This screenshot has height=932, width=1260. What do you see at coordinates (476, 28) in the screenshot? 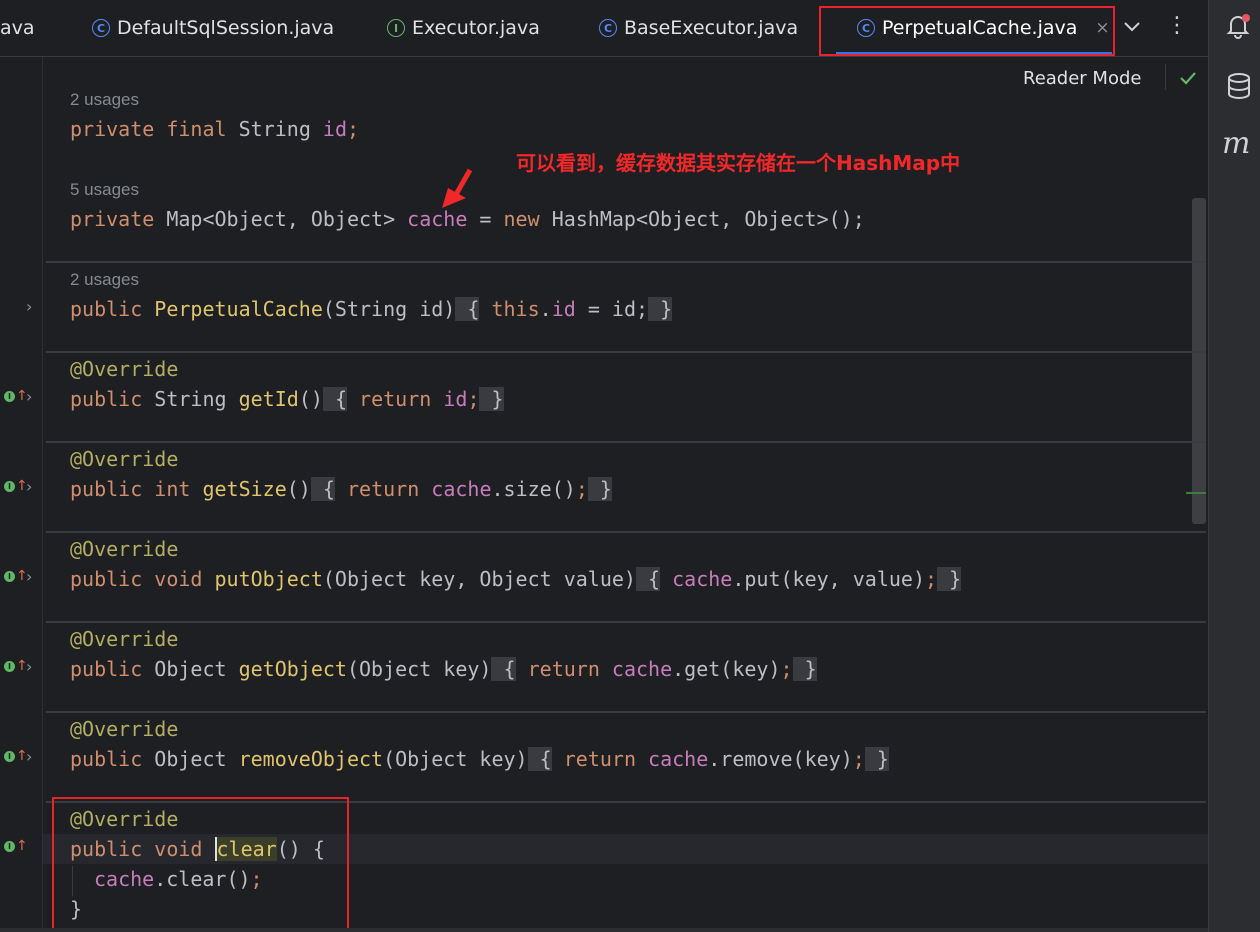
I see `tab-label: Executor.java` at bounding box center [476, 28].